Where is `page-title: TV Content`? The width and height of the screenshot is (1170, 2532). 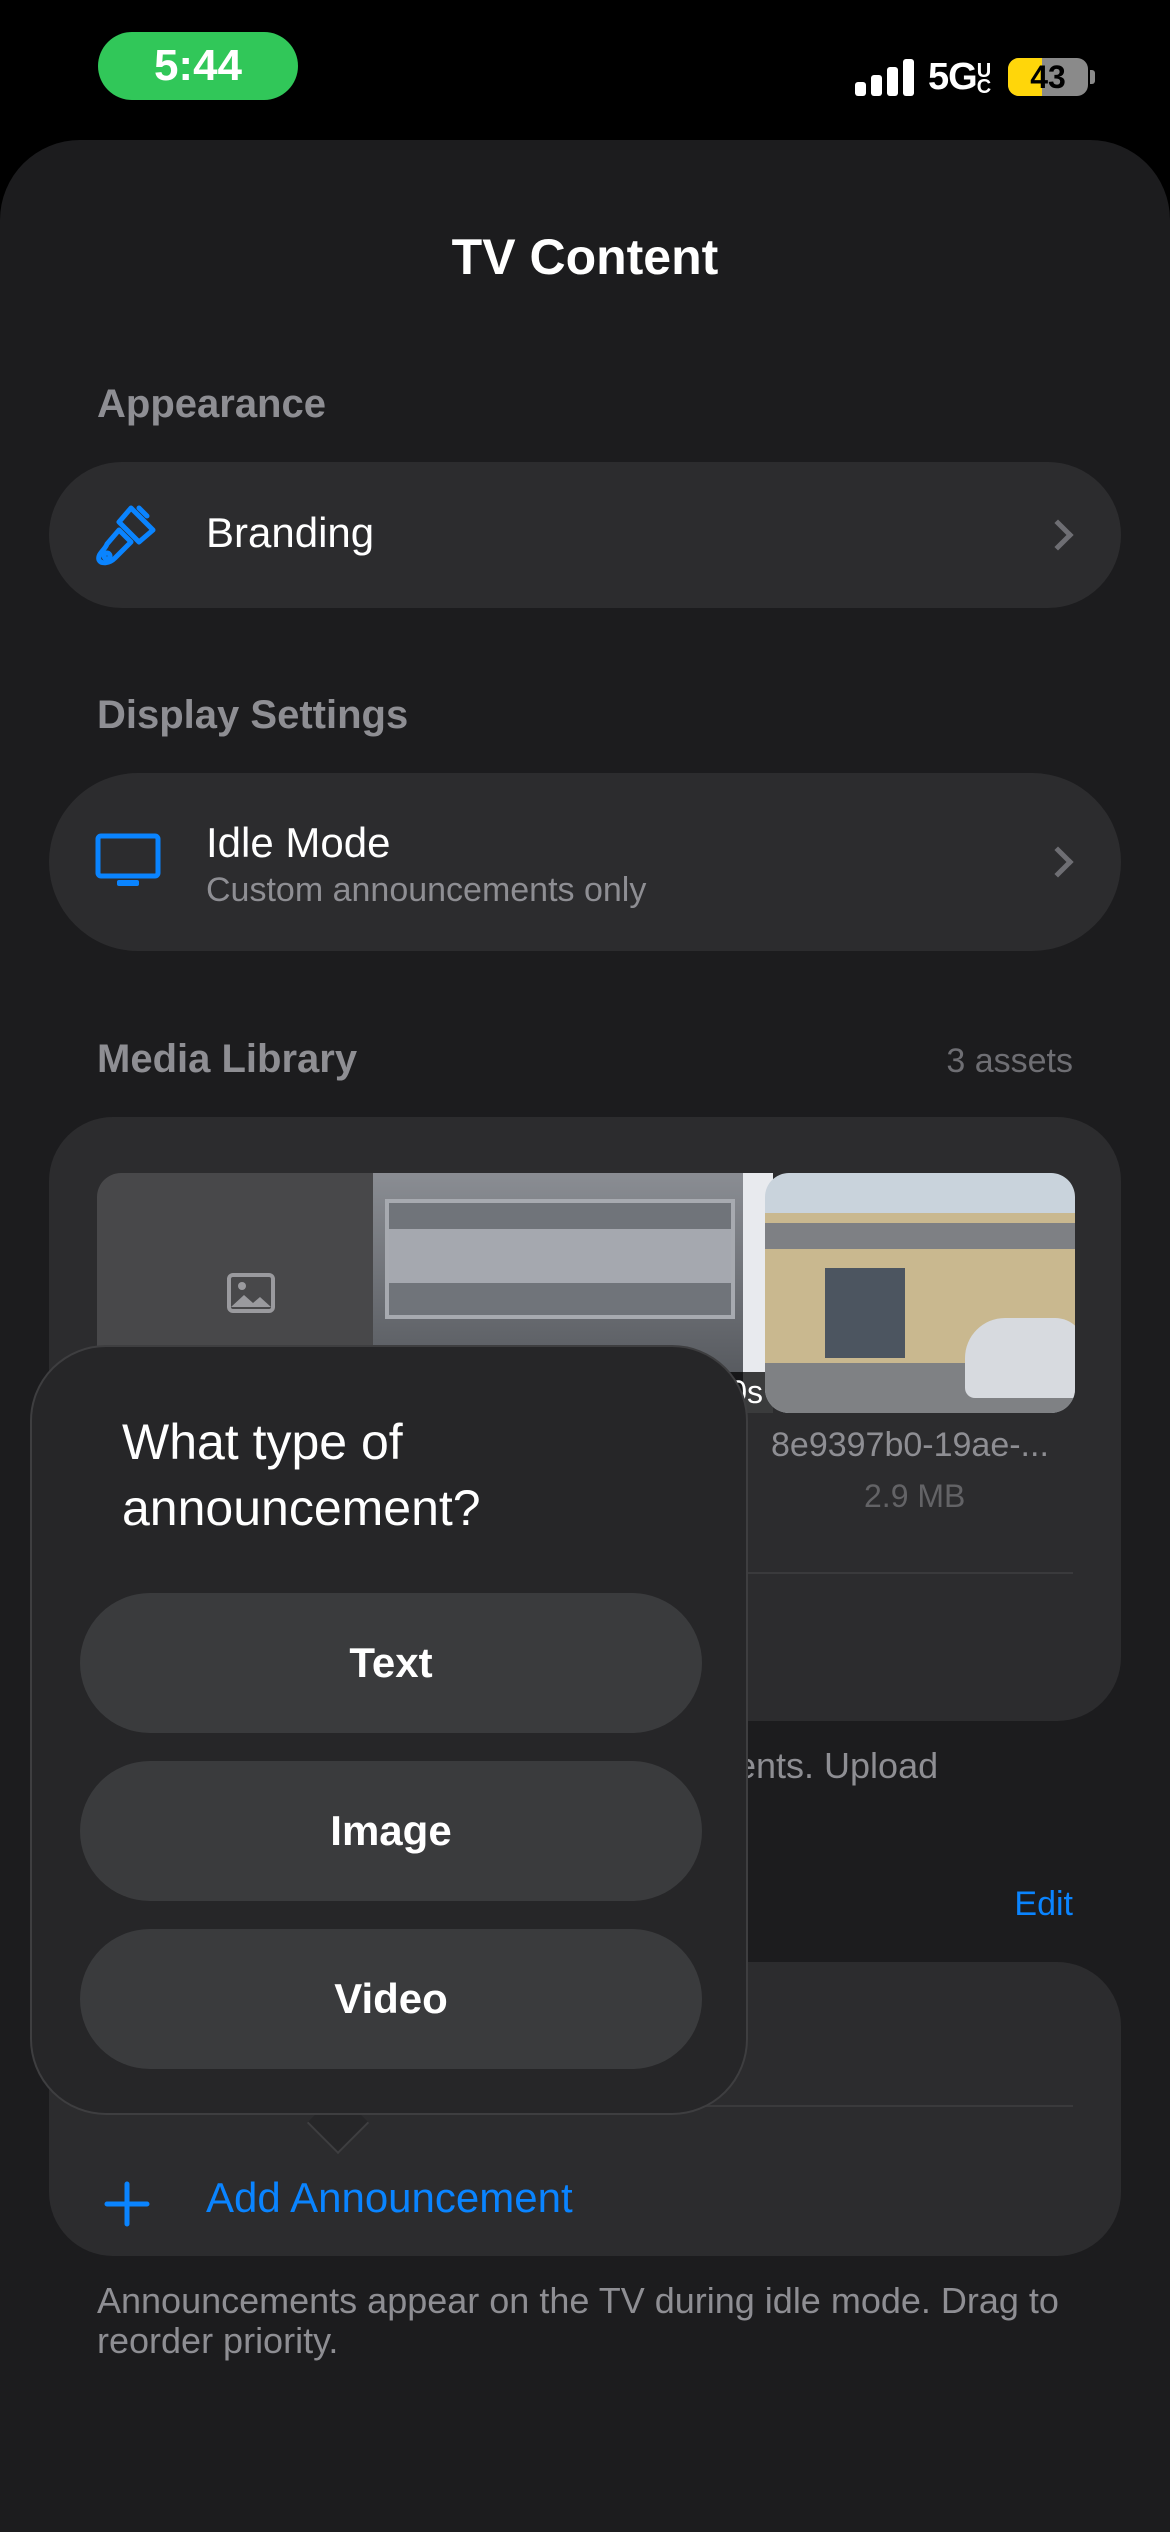 page-title: TV Content is located at coordinates (585, 257).